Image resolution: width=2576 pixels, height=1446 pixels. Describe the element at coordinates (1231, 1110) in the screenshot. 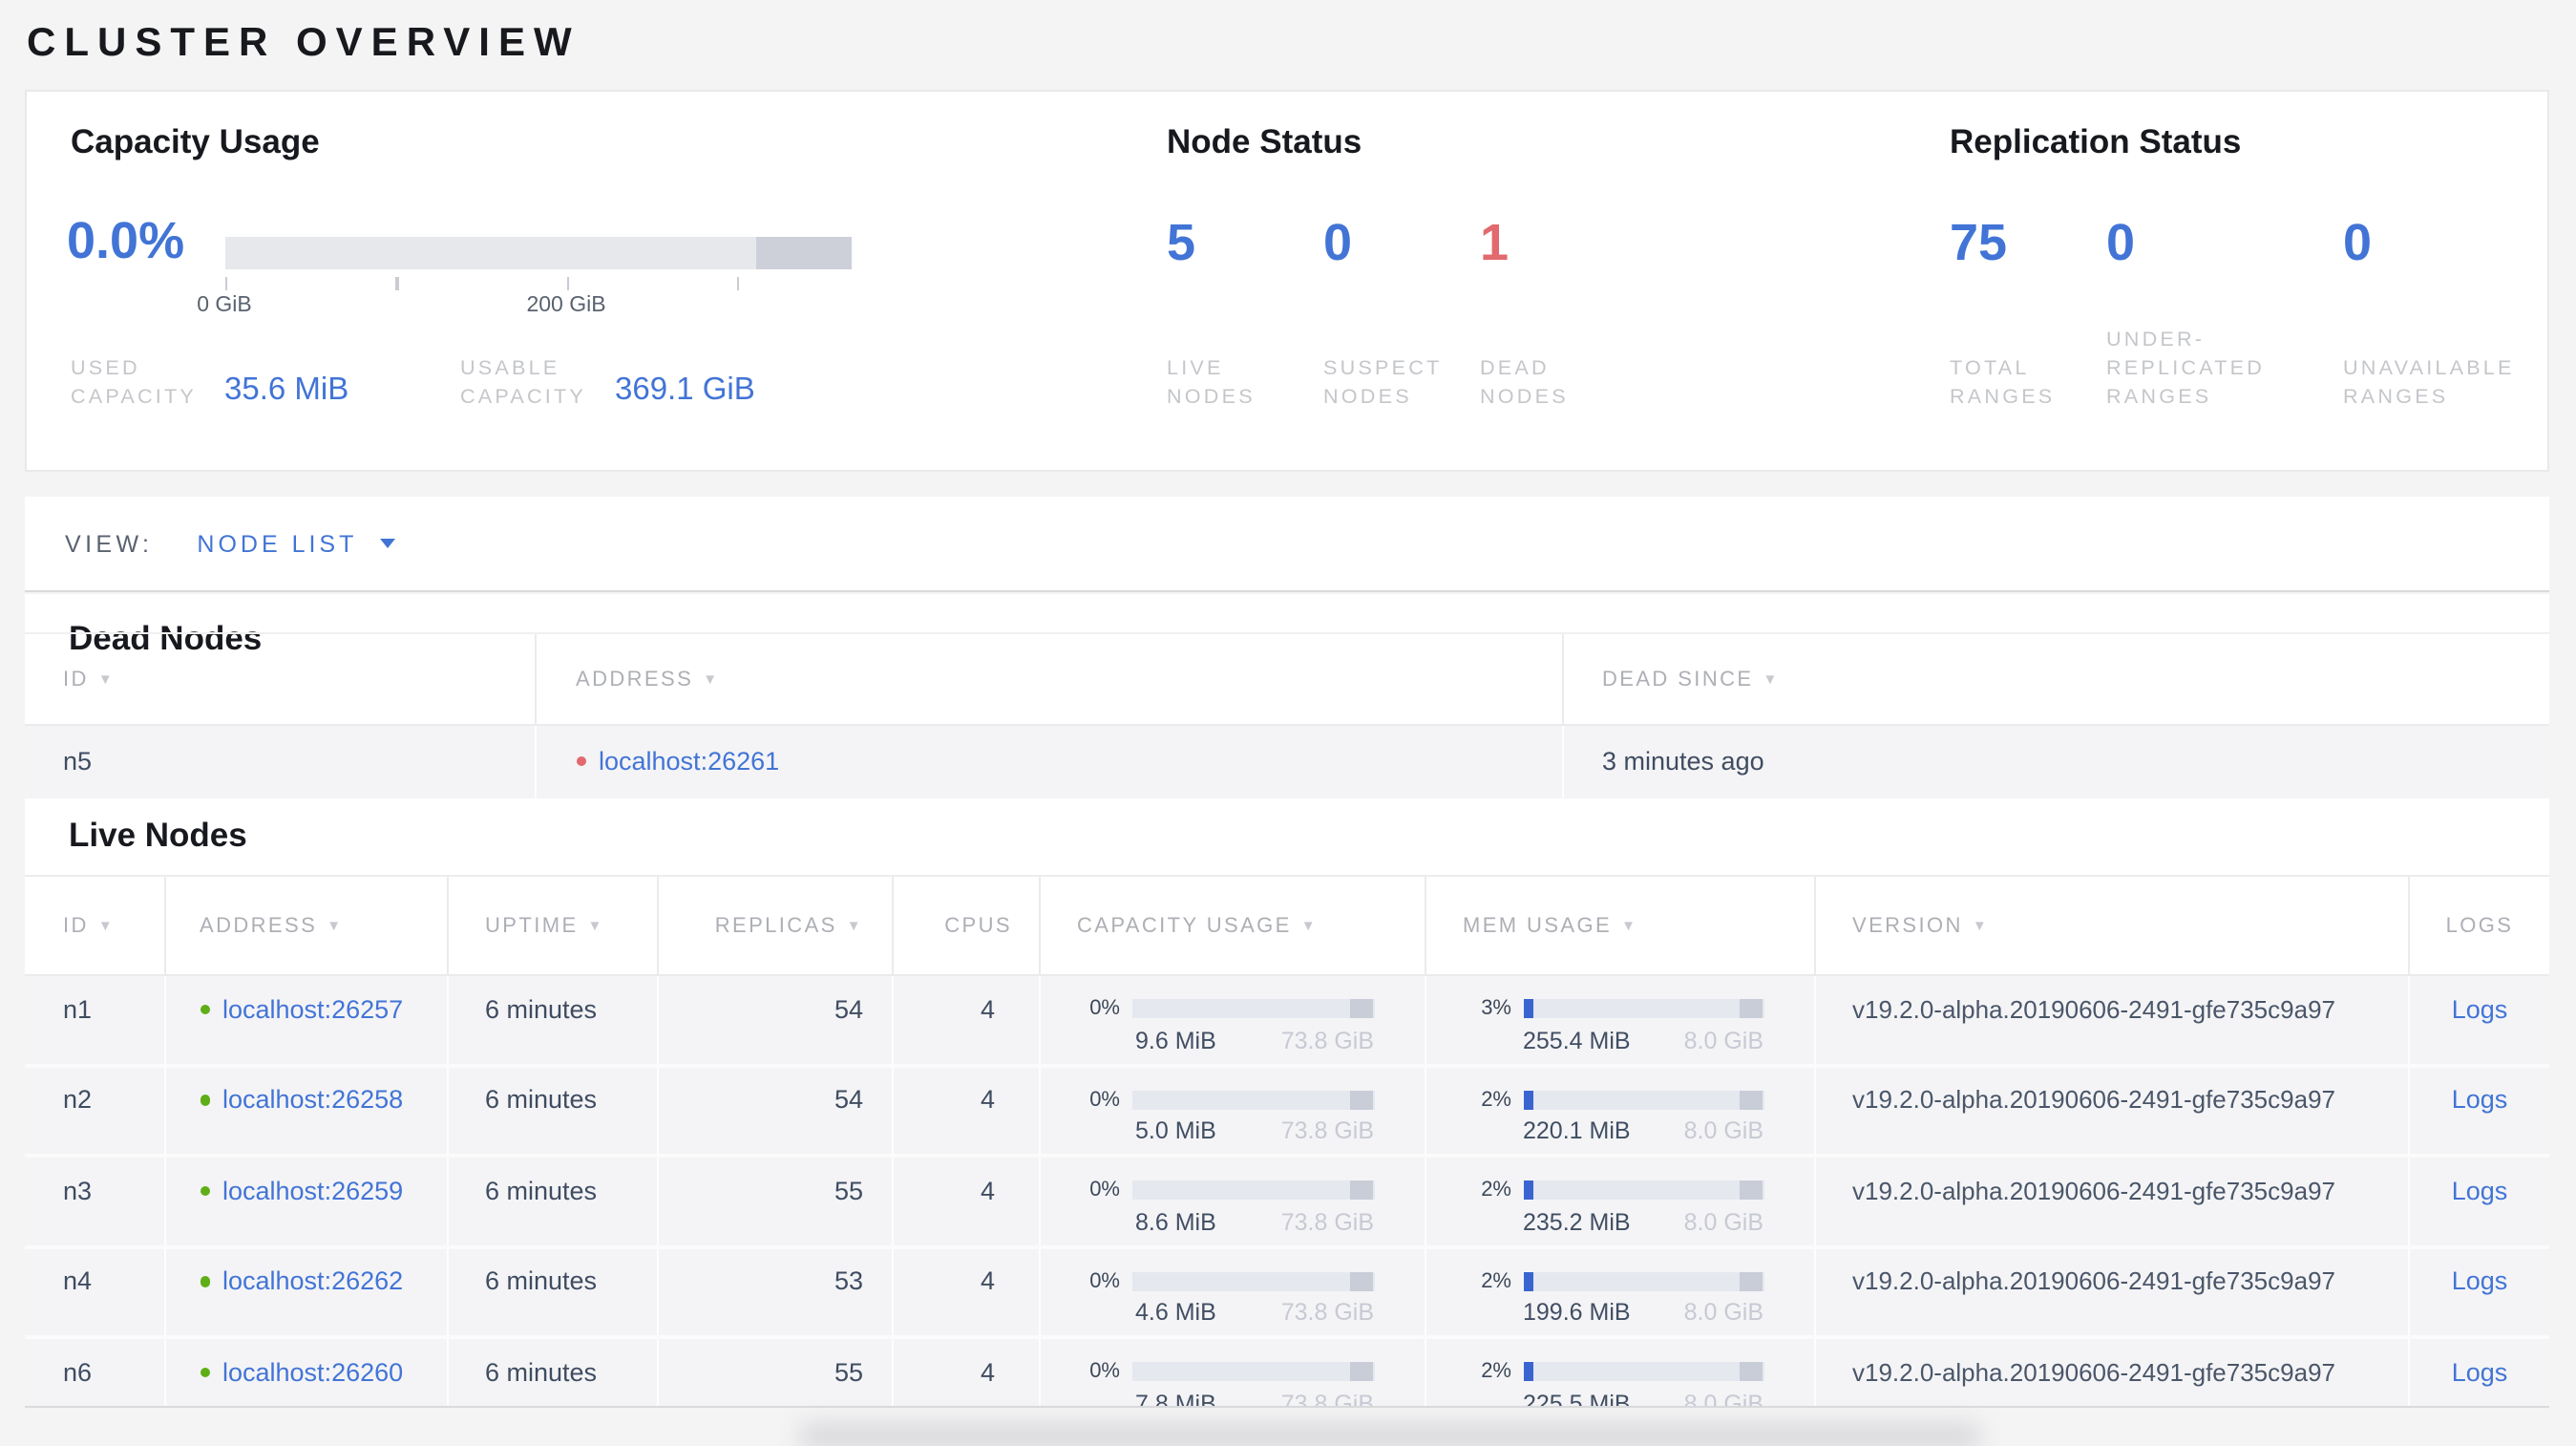

I see `capacity-usage-cell: 0% 5.0 MiB 73.8 GiB` at that location.